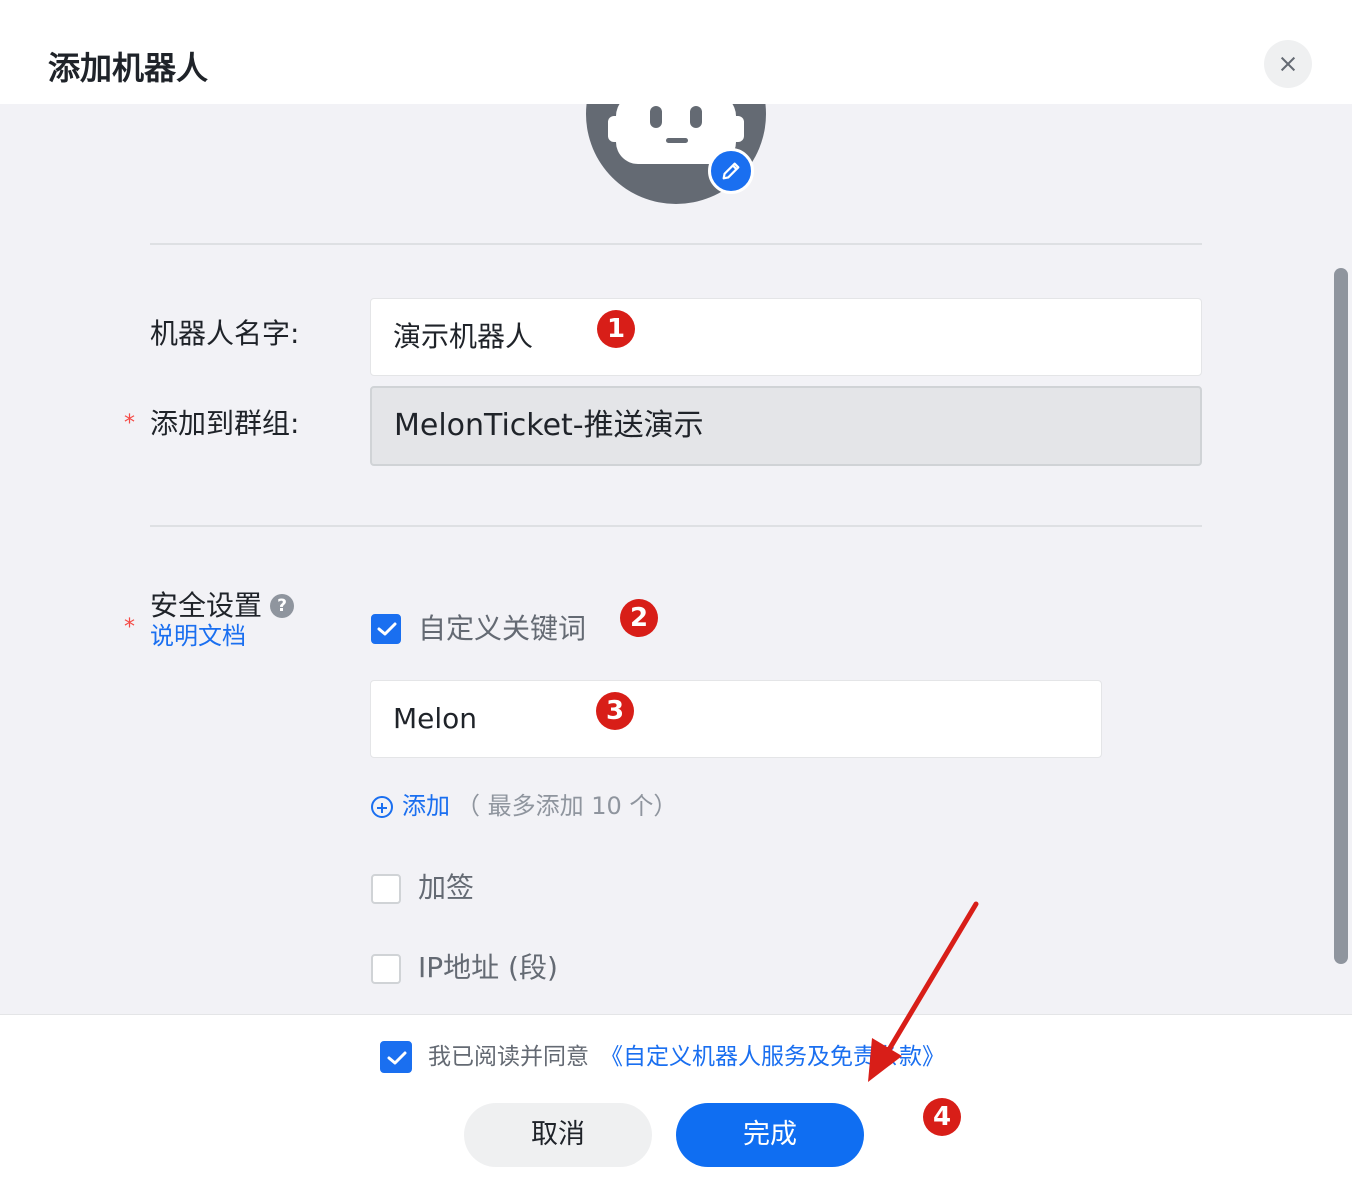 This screenshot has width=1352, height=1195. What do you see at coordinates (508, 1057) in the screenshot?
I see `agree-text: 我已阅读并同意` at bounding box center [508, 1057].